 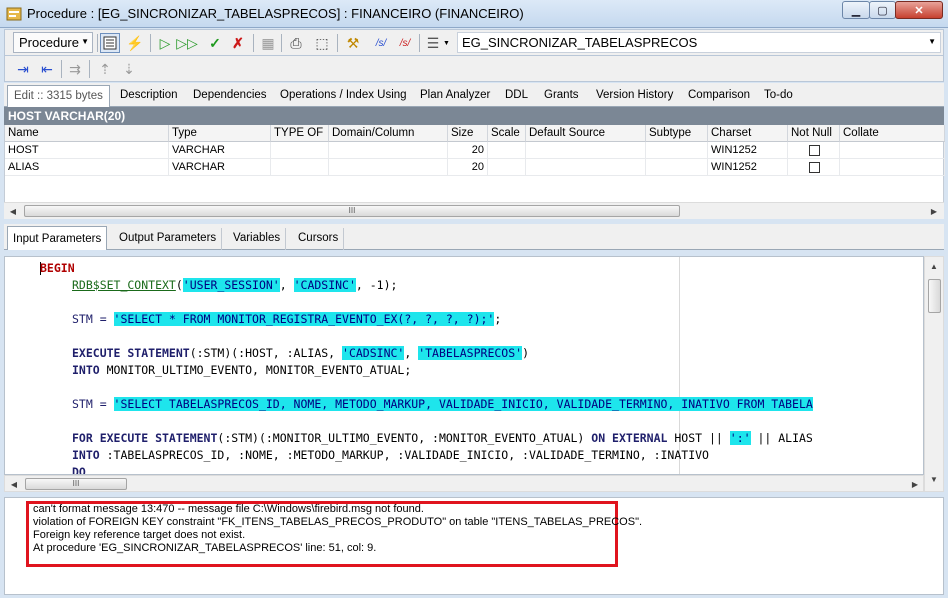 What do you see at coordinates (135, 43) in the screenshot?
I see `compile-icon: ⚡` at bounding box center [135, 43].